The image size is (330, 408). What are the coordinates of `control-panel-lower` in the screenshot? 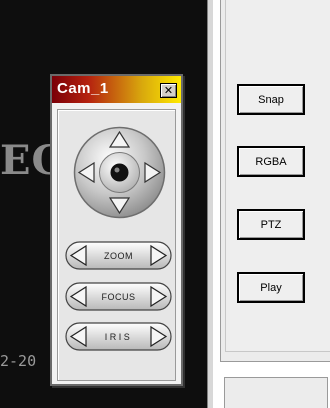 It's located at (276, 392).